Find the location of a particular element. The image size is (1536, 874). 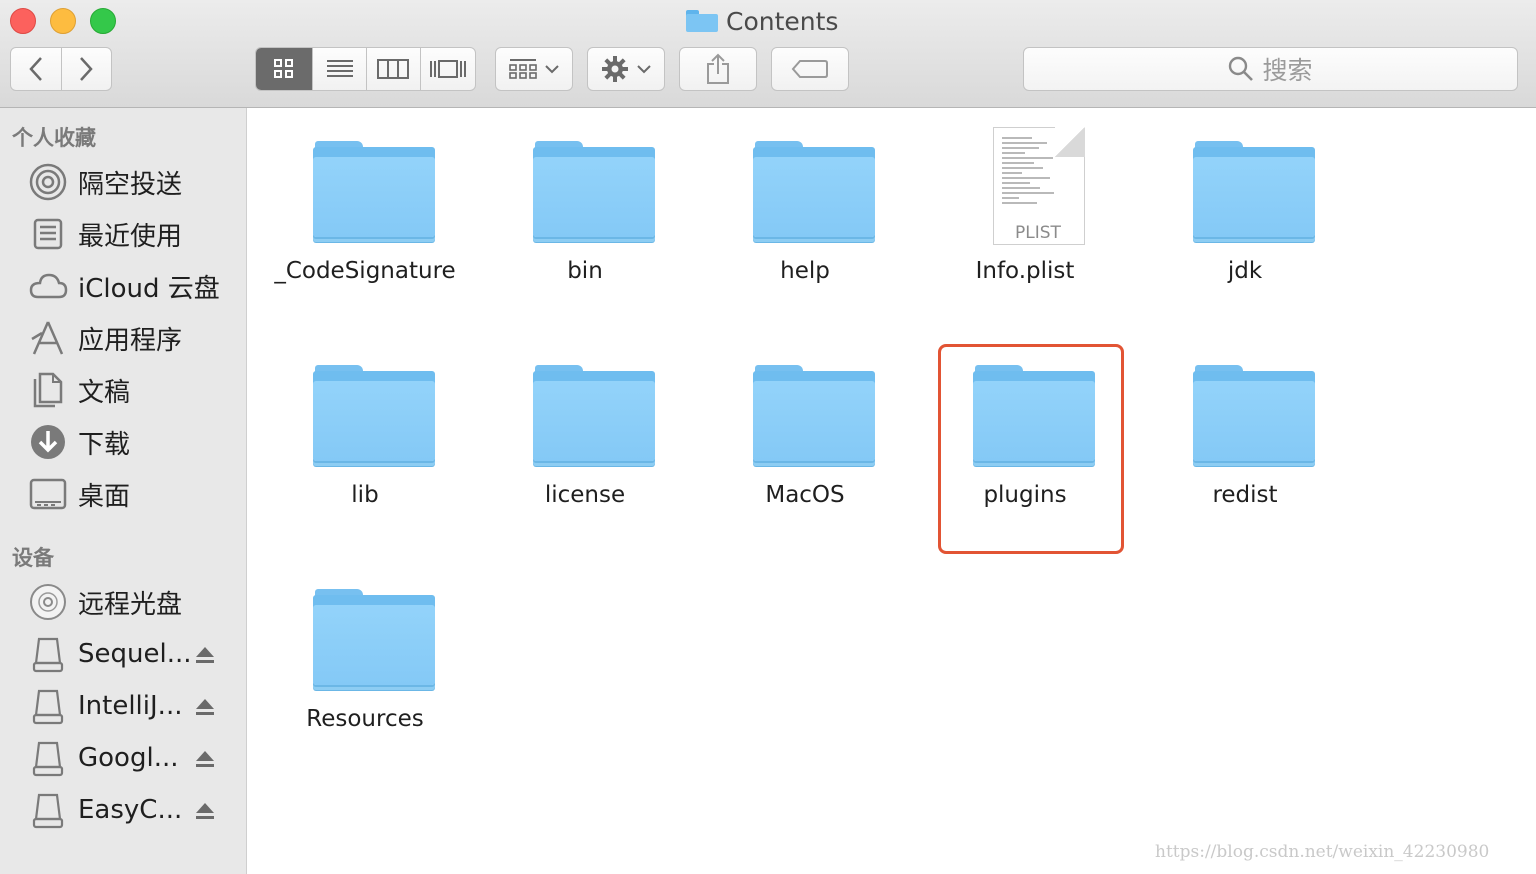

file-name: Resources is located at coordinates (365, 719).